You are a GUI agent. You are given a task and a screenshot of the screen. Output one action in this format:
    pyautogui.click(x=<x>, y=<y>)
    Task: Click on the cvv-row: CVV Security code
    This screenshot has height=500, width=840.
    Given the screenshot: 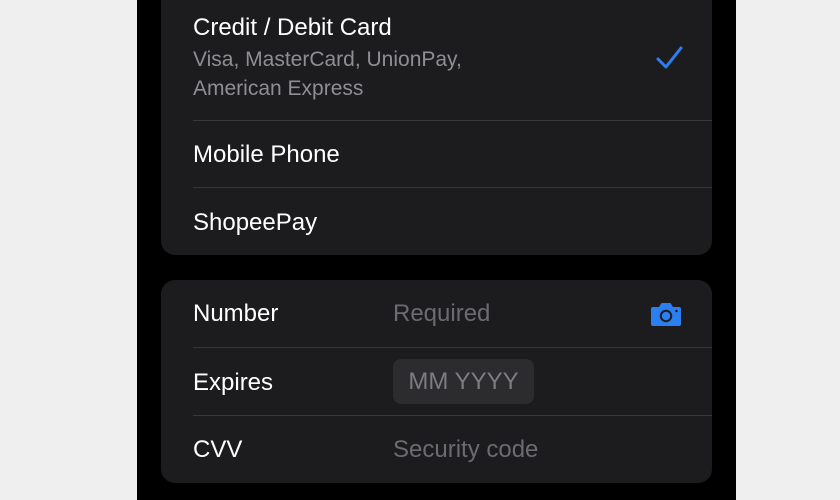 What is the action you would take?
    pyautogui.click(x=436, y=449)
    